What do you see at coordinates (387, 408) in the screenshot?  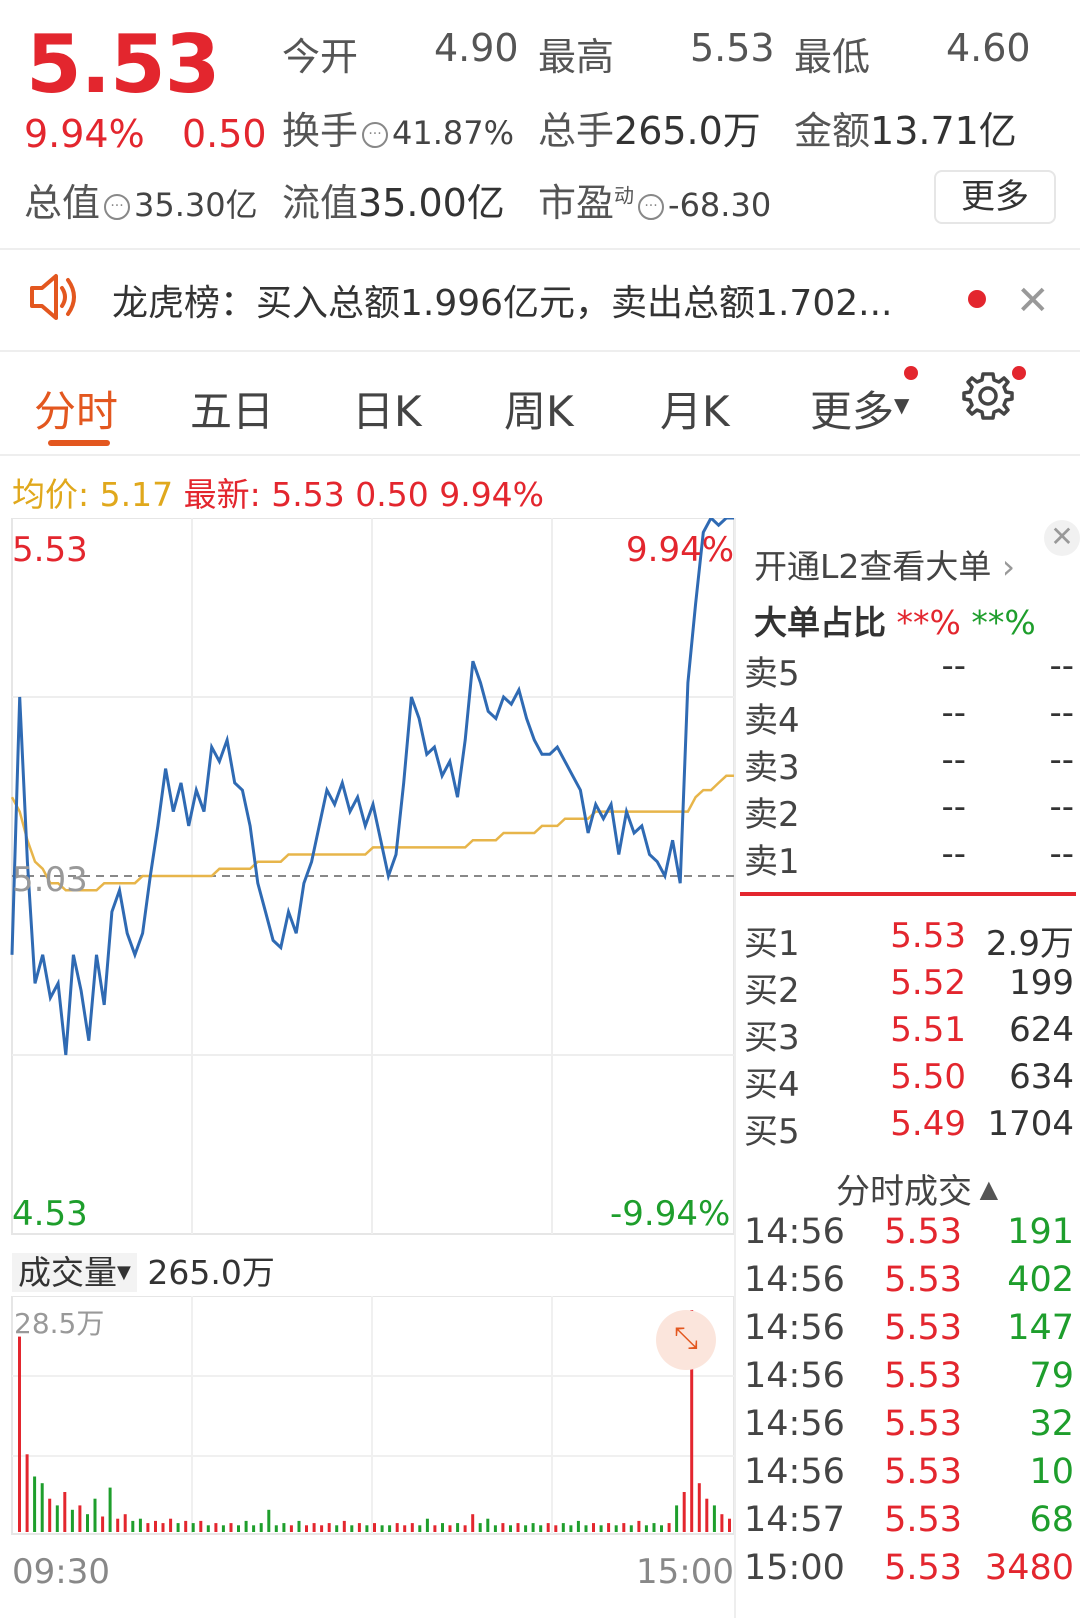 I see `tab-daily-k: 日K` at bounding box center [387, 408].